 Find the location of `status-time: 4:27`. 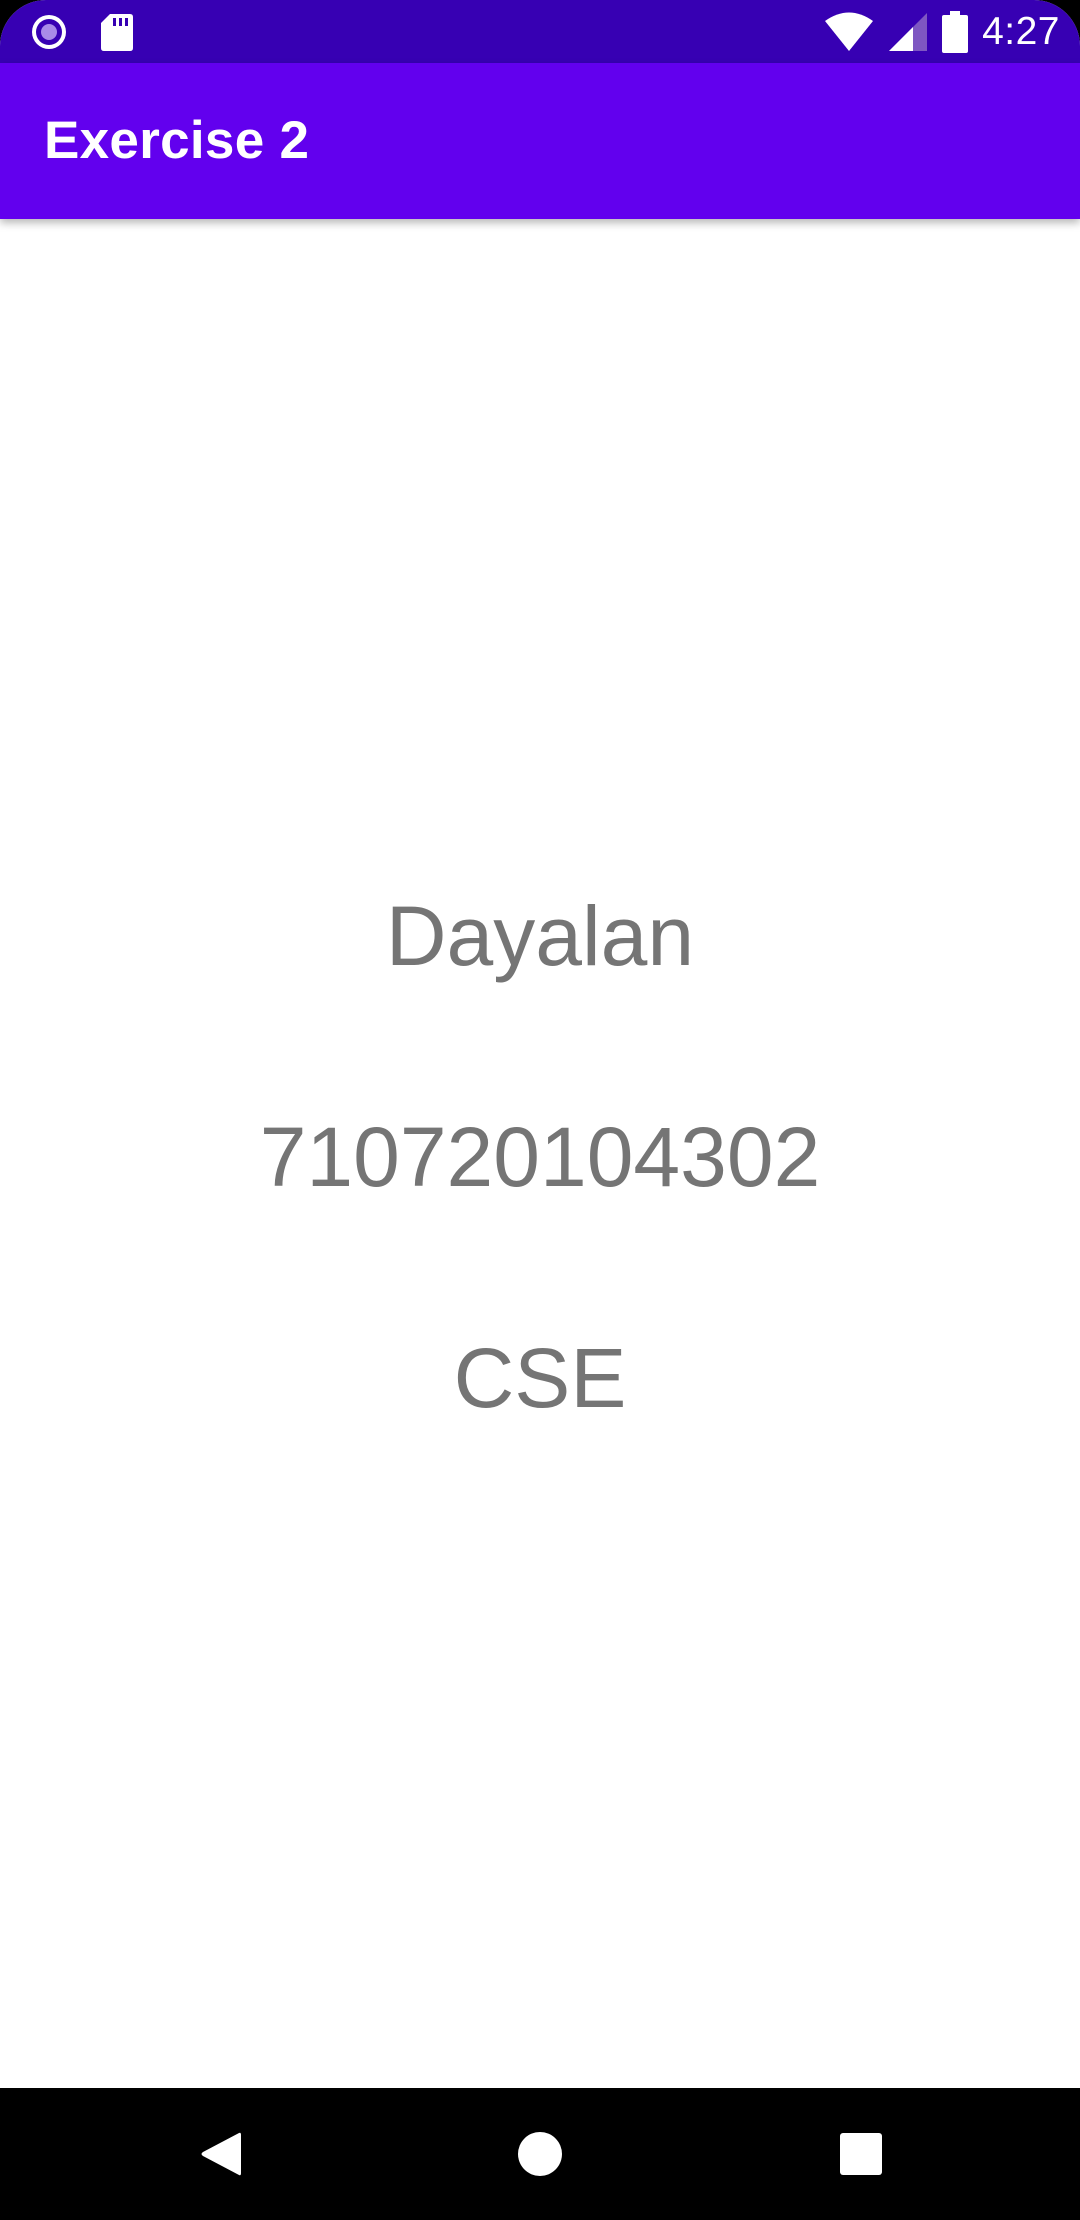

status-time: 4:27 is located at coordinates (1021, 31).